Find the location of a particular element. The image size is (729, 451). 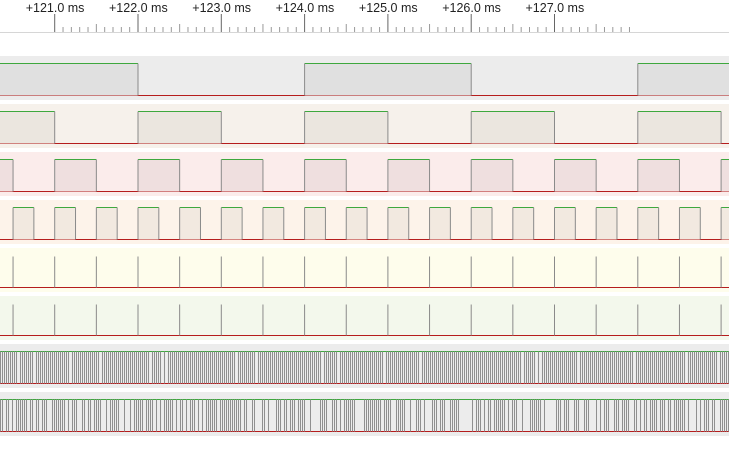

ruler-tick-label: +123.0 ms is located at coordinates (222, 8).